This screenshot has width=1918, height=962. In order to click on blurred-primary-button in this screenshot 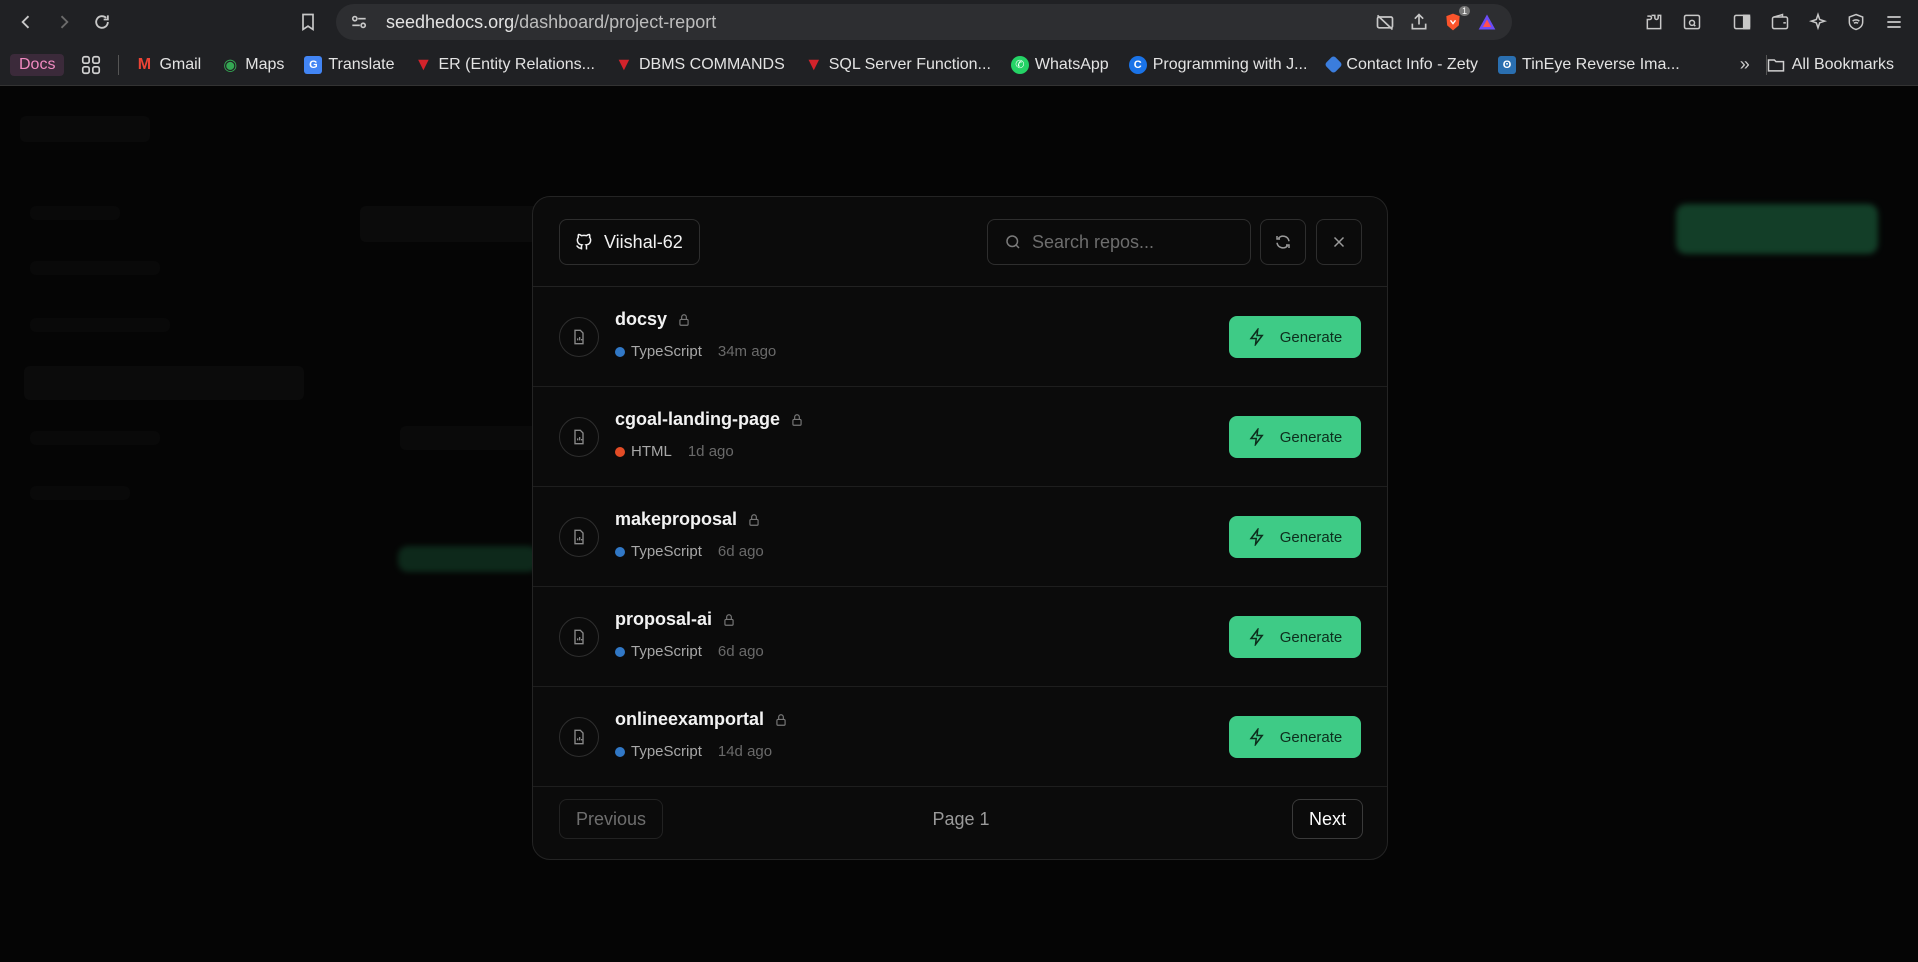, I will do `click(1777, 229)`.